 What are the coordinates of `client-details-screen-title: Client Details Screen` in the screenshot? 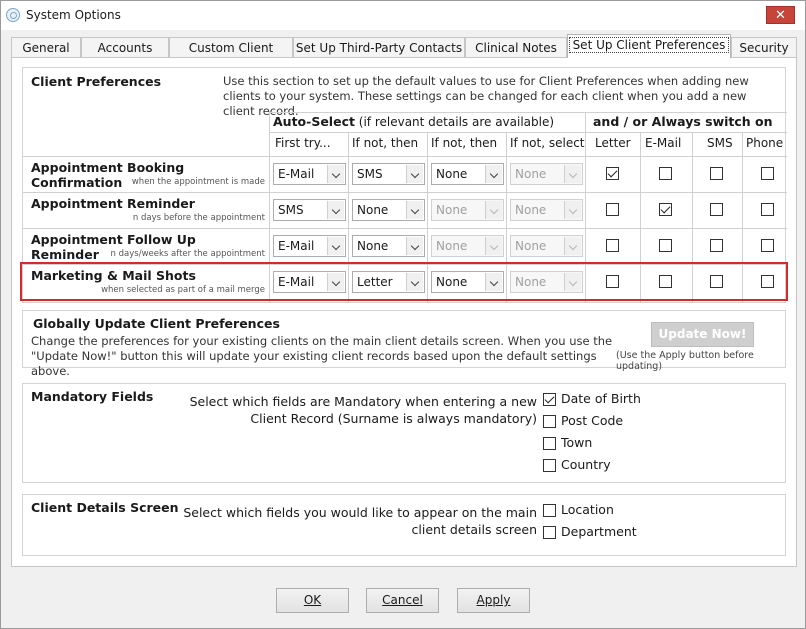 It's located at (105, 507).